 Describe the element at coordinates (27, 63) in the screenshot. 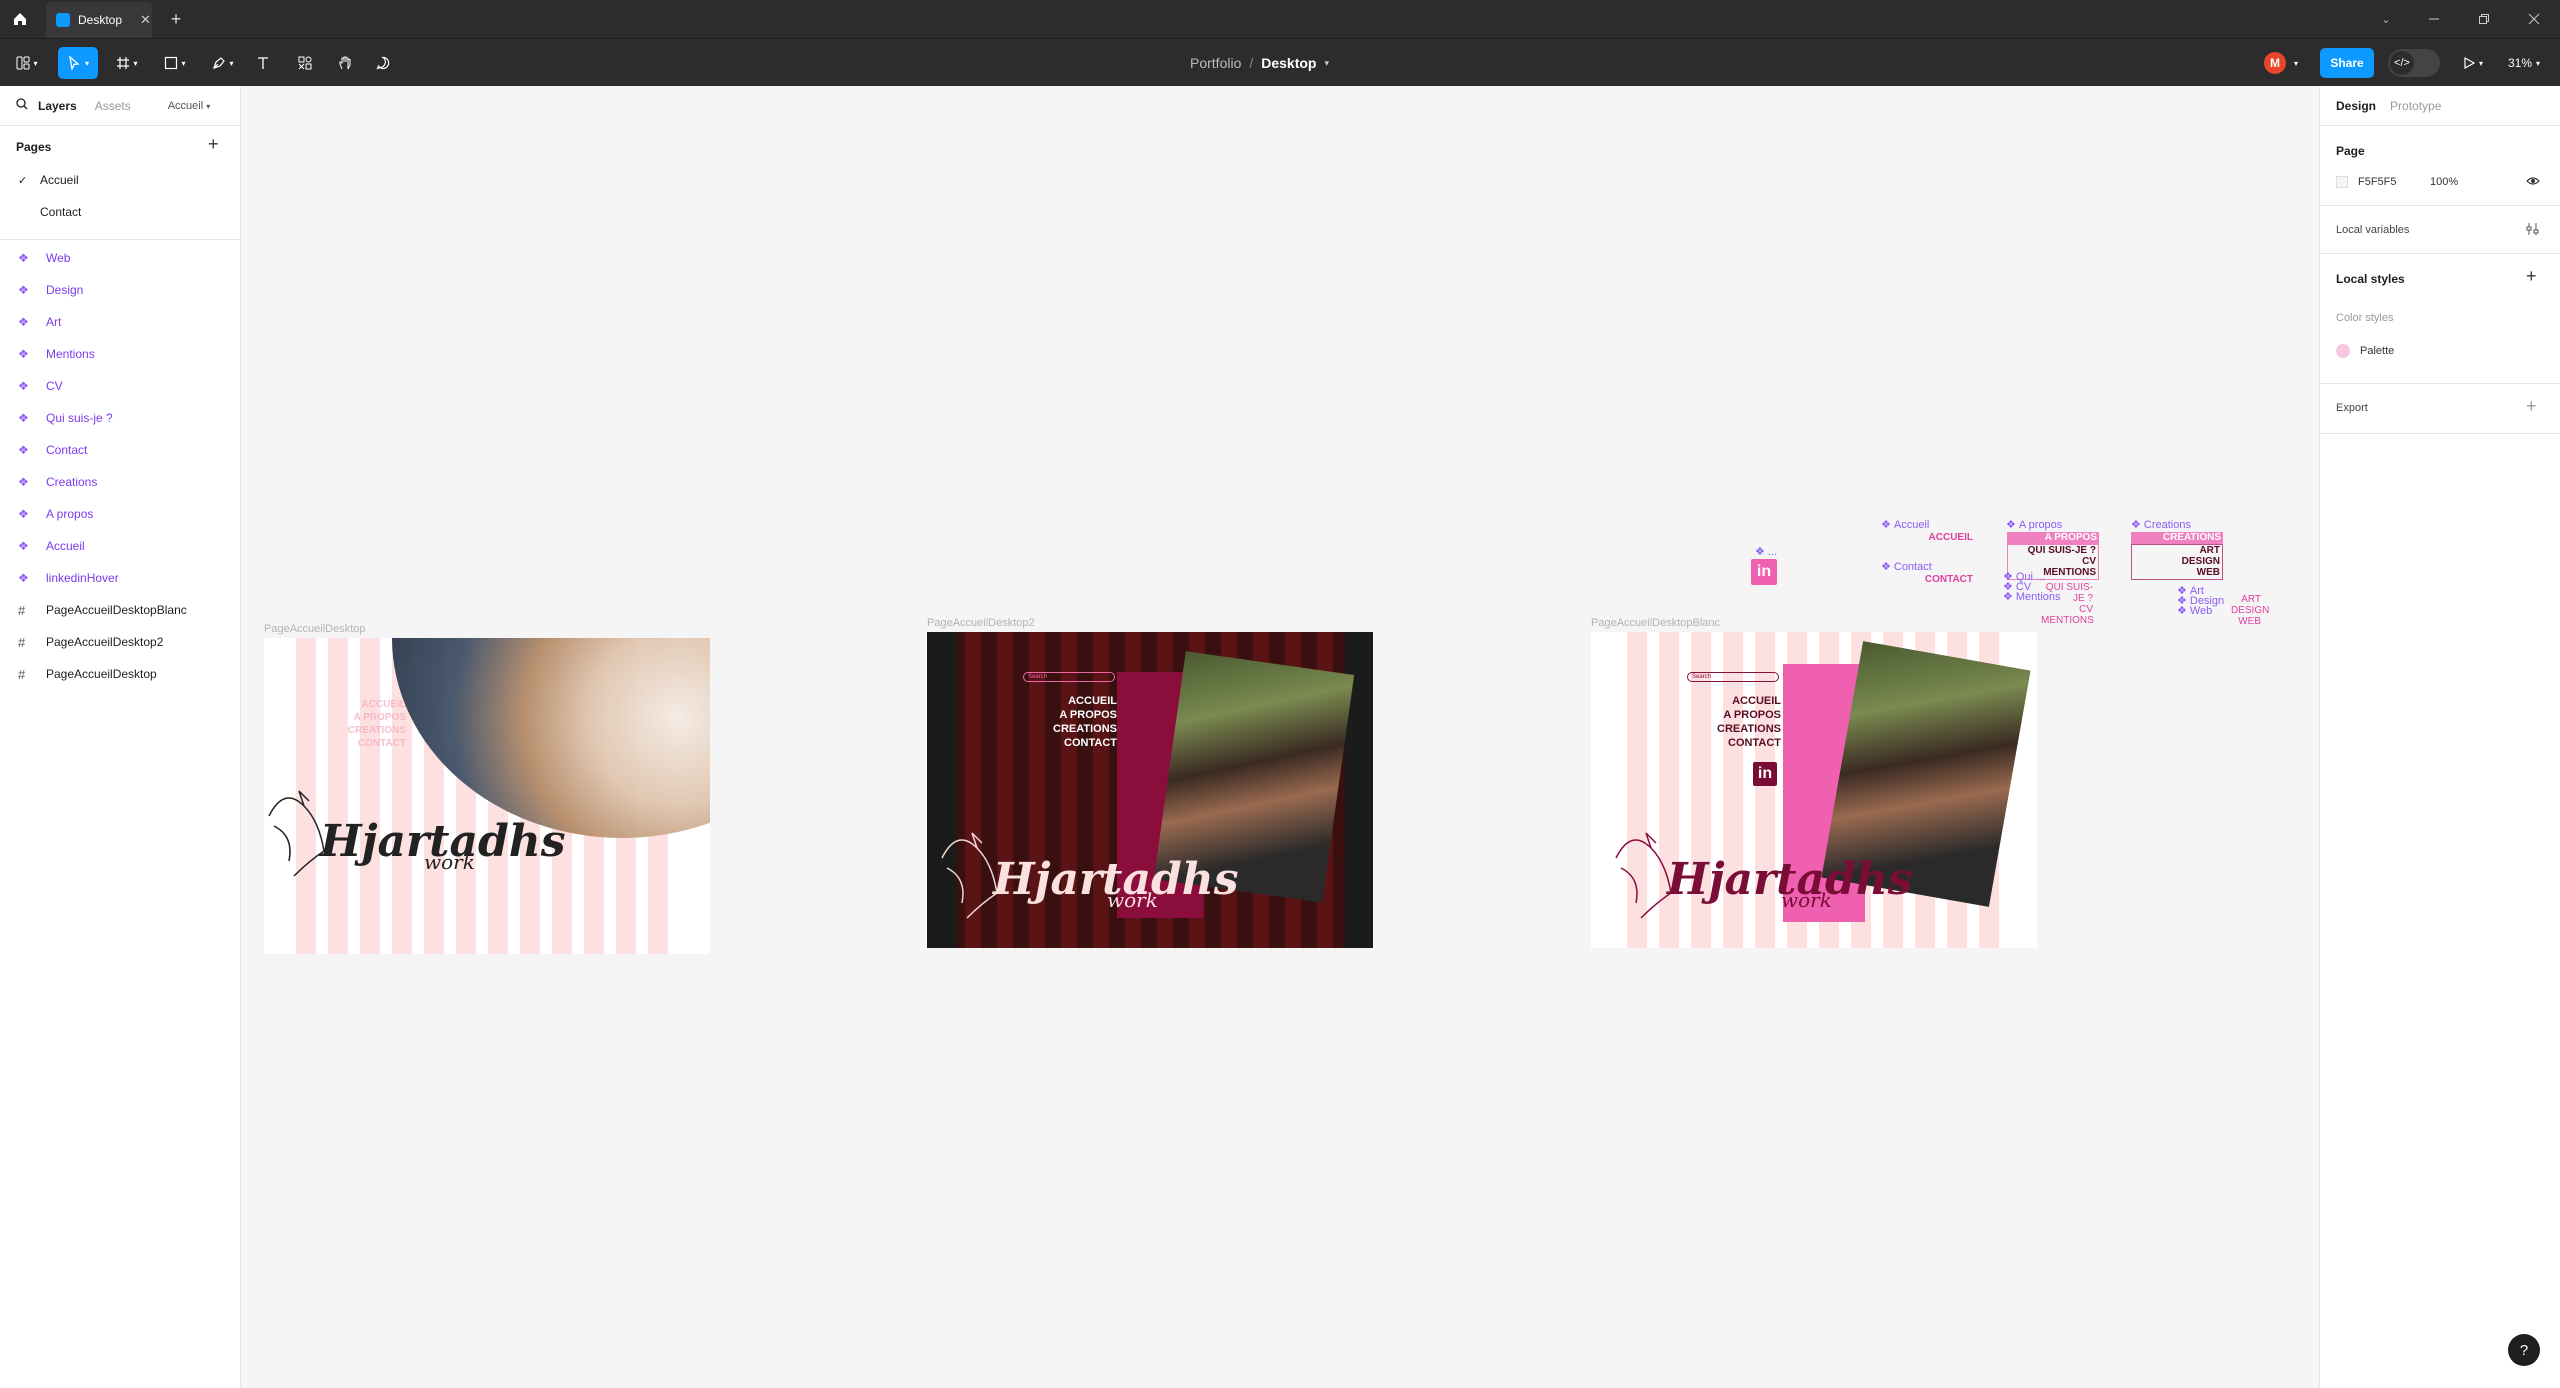

I see `main-menu-button: ▾` at that location.